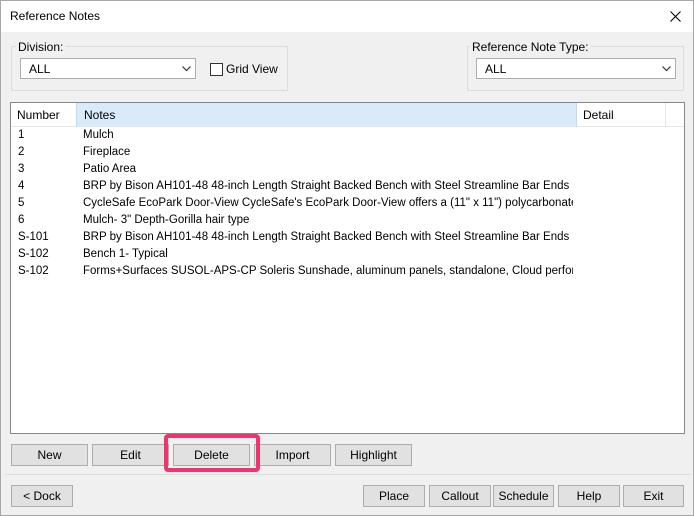 This screenshot has height=516, width=694. Describe the element at coordinates (21, 203) in the screenshot. I see `note-number: 5` at that location.